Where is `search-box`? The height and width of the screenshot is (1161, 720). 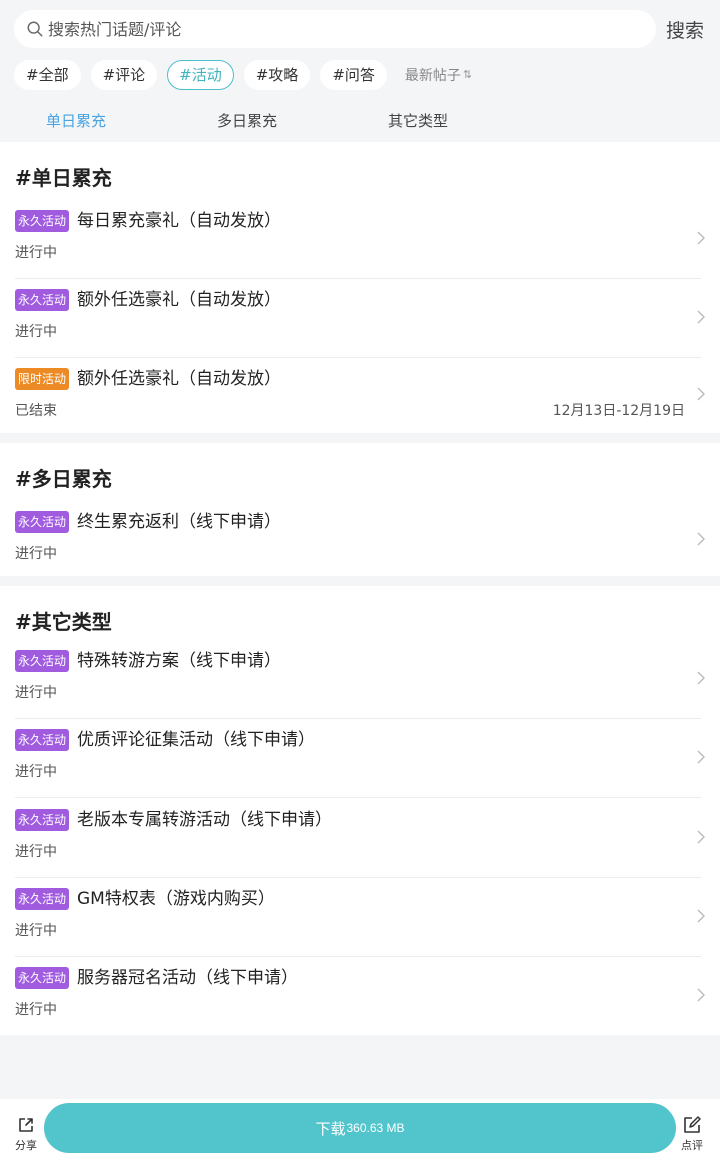 search-box is located at coordinates (335, 29).